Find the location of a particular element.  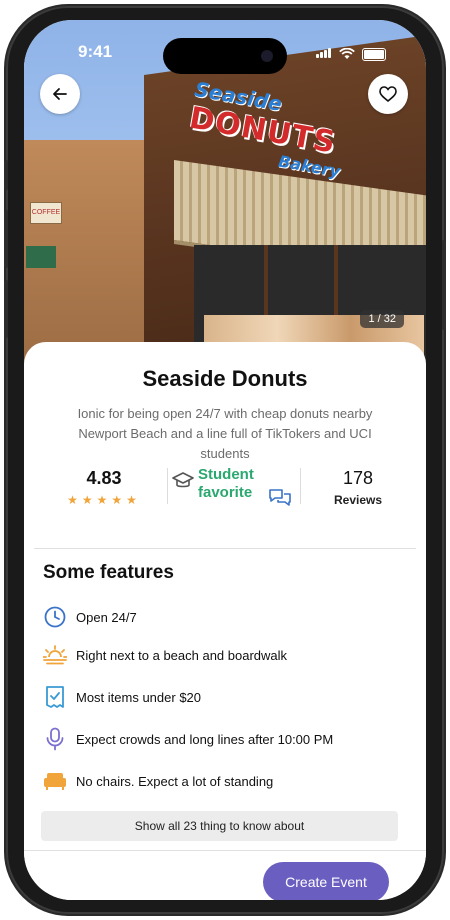

coffee-sign: COFFEE is located at coordinates (46, 213).